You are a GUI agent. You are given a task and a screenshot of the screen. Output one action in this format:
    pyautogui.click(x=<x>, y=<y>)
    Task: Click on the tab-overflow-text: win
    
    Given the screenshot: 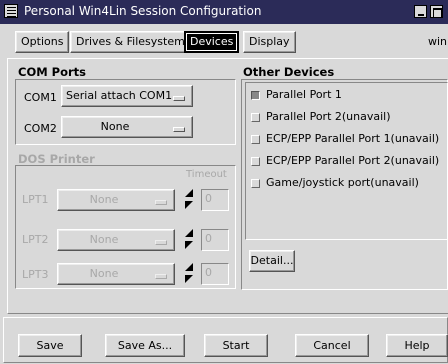 What is the action you would take?
    pyautogui.click(x=438, y=41)
    